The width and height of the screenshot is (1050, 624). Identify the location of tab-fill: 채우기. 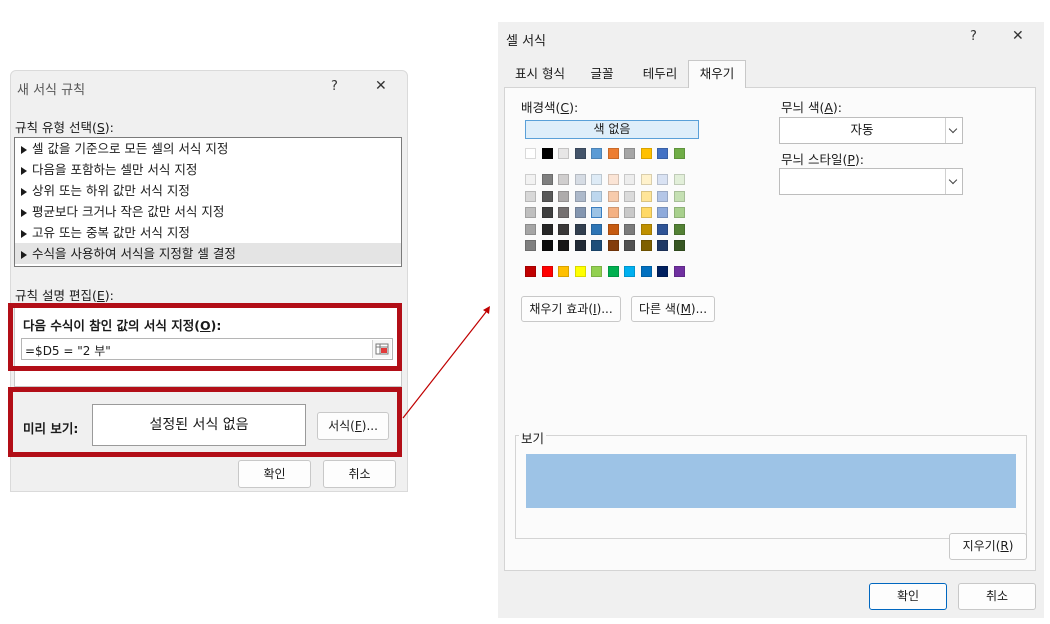
(717, 74).